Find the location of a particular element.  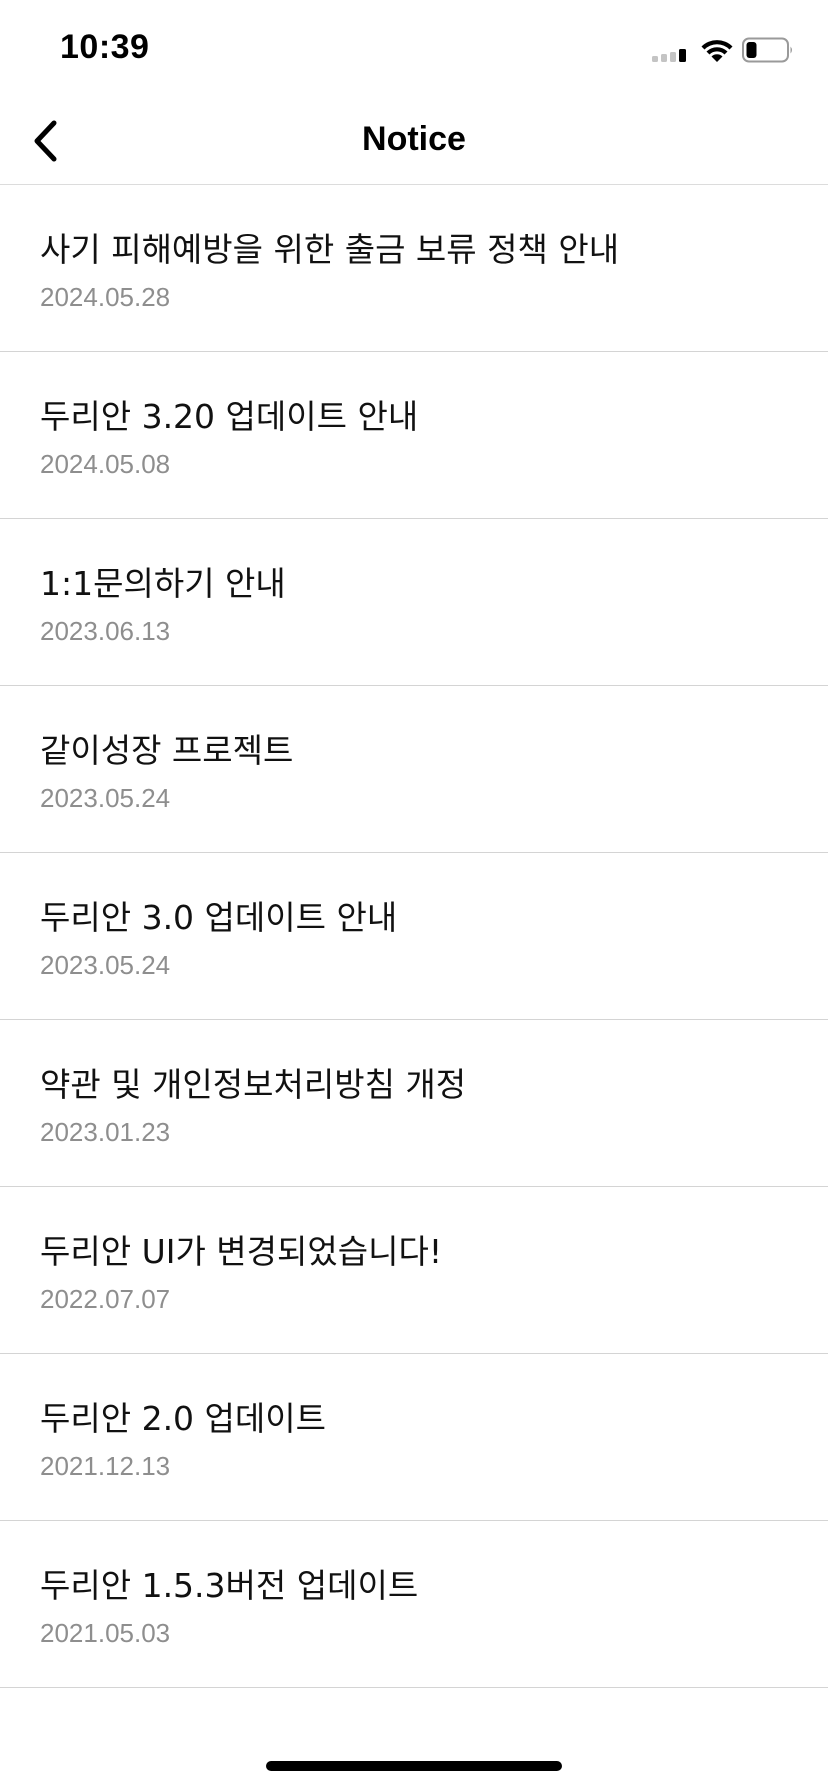

notice-date: 2022.07.07 is located at coordinates (105, 1299).